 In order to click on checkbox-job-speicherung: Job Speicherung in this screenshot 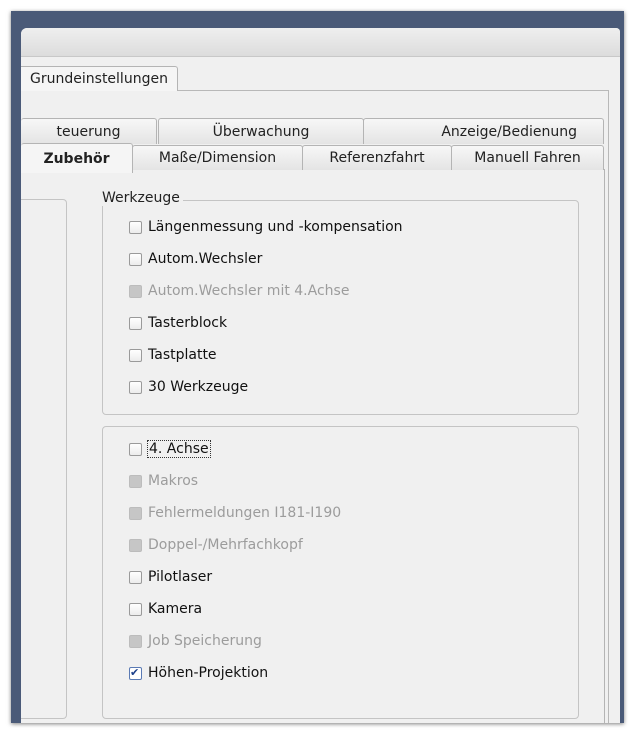, I will do `click(195, 641)`.